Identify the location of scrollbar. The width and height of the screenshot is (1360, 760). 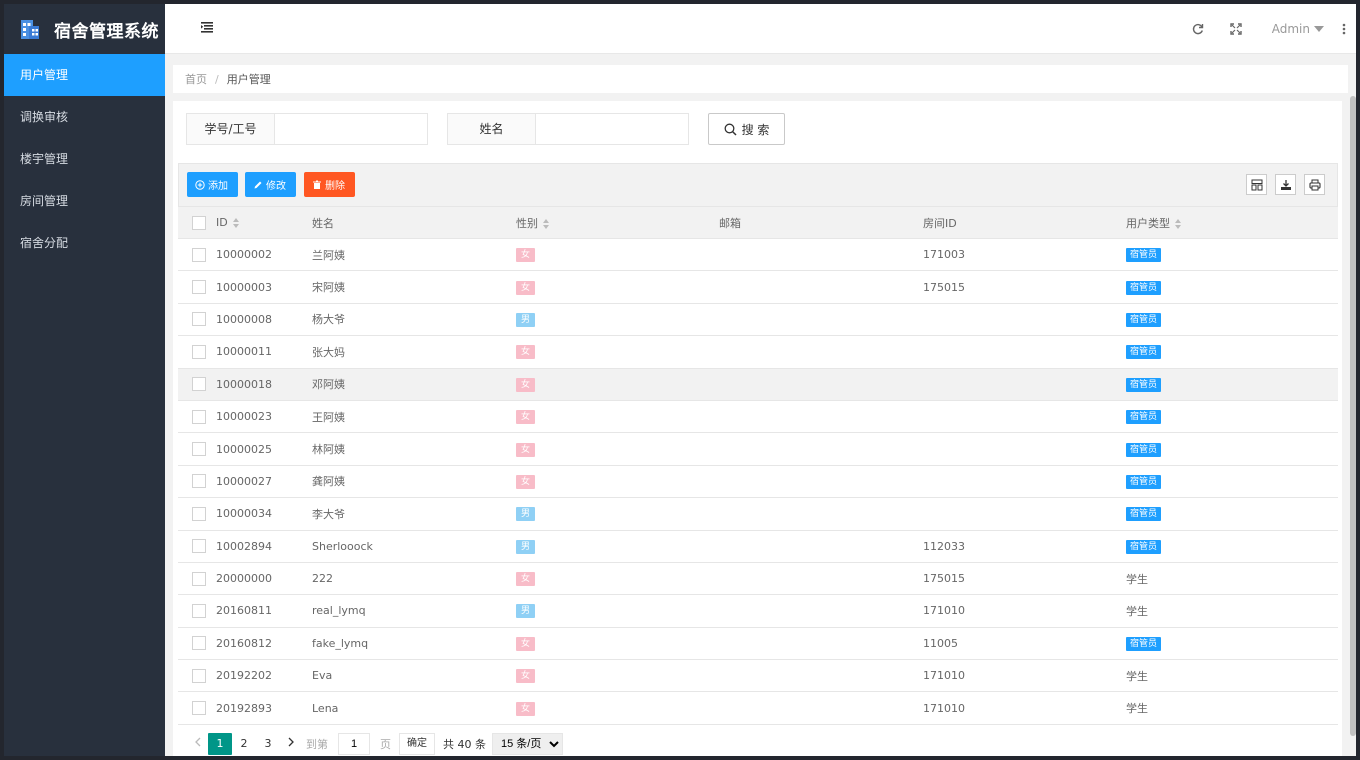
(1353, 426).